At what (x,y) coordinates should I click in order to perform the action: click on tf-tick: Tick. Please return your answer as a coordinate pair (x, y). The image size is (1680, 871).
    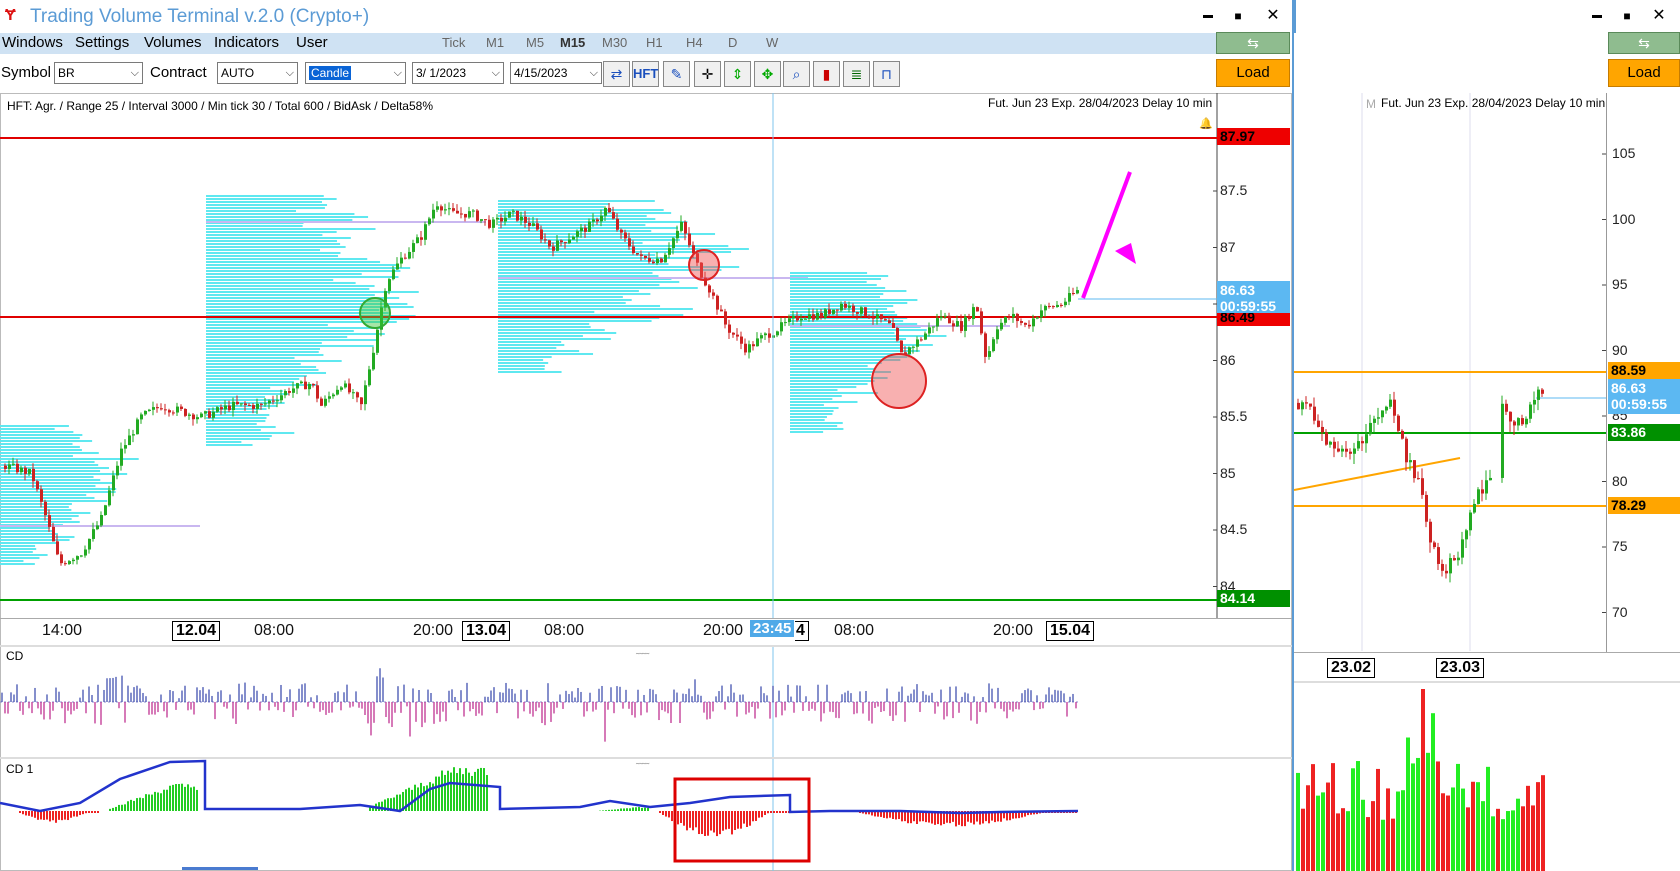
    Looking at the image, I should click on (453, 42).